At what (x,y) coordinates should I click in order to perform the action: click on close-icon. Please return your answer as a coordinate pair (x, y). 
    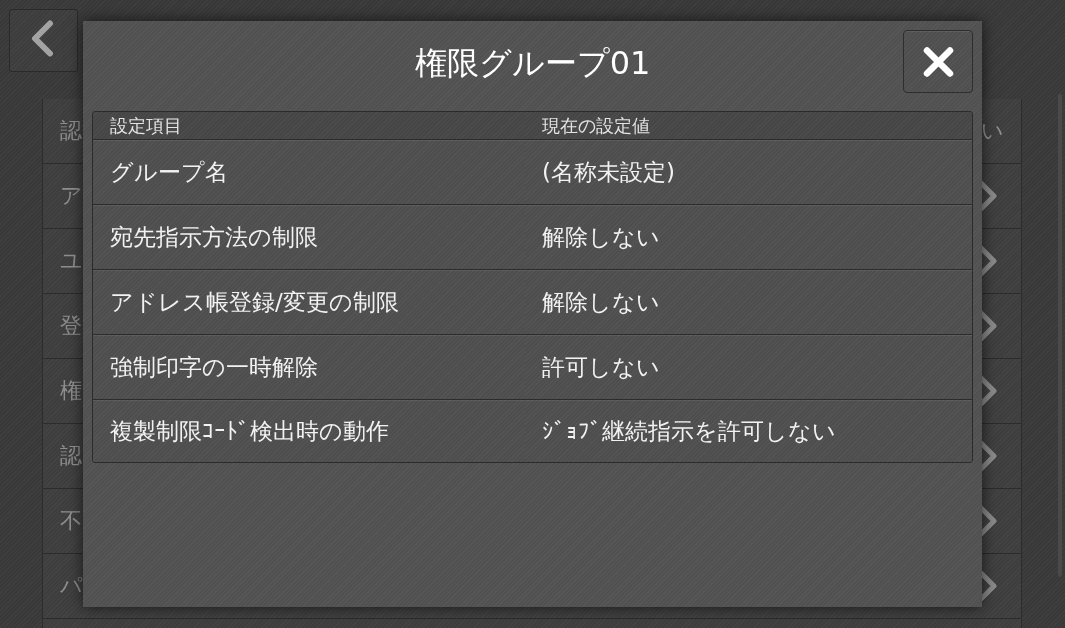
    Looking at the image, I should click on (938, 61).